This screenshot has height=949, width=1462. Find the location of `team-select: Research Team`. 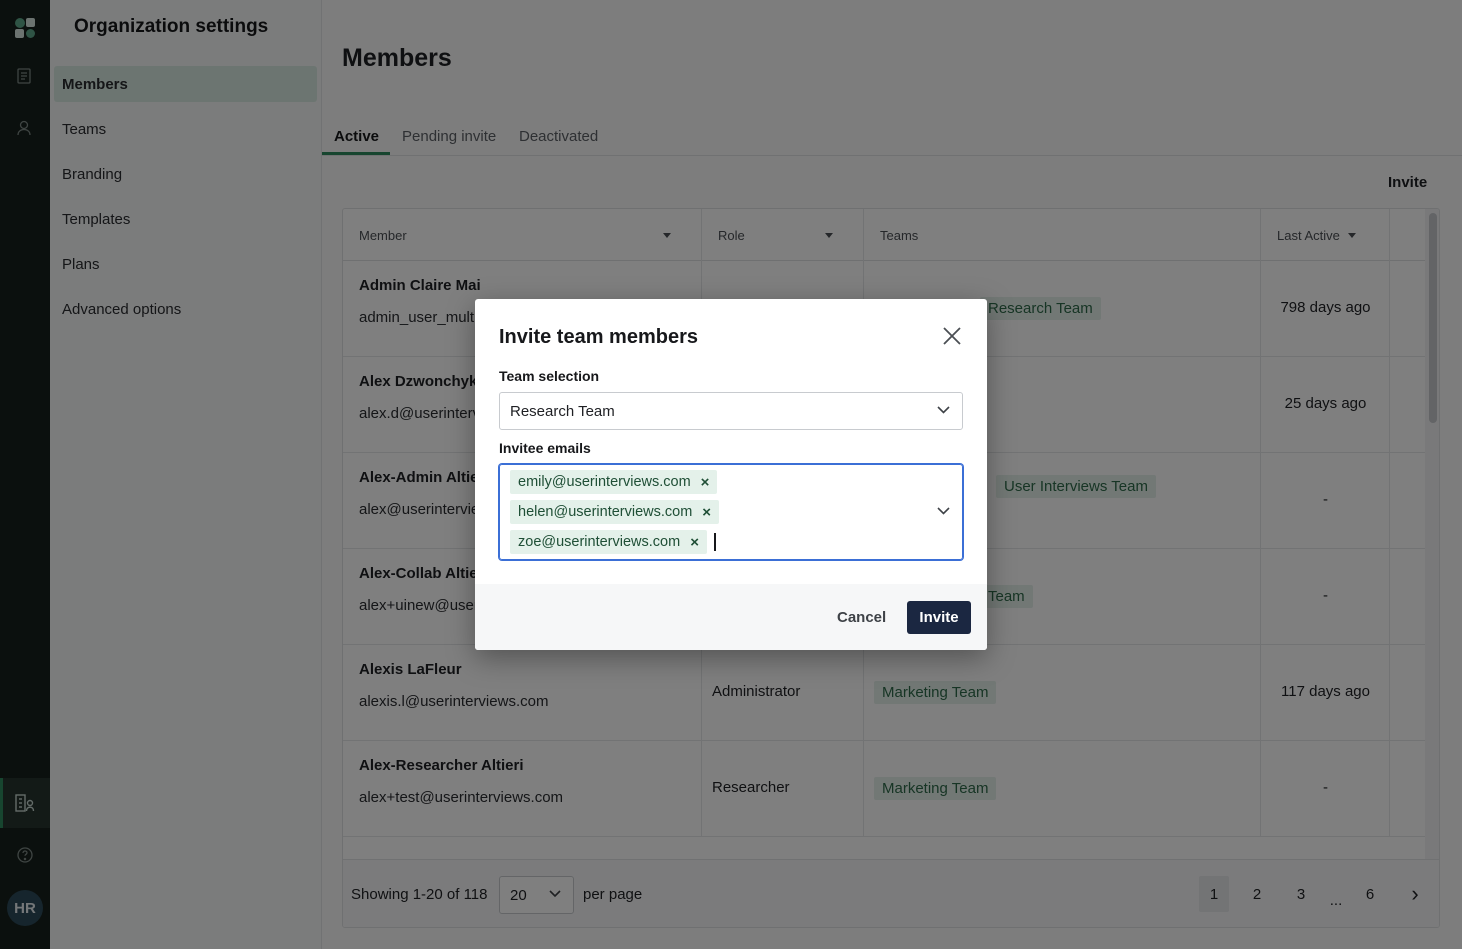

team-select: Research Team is located at coordinates (731, 411).